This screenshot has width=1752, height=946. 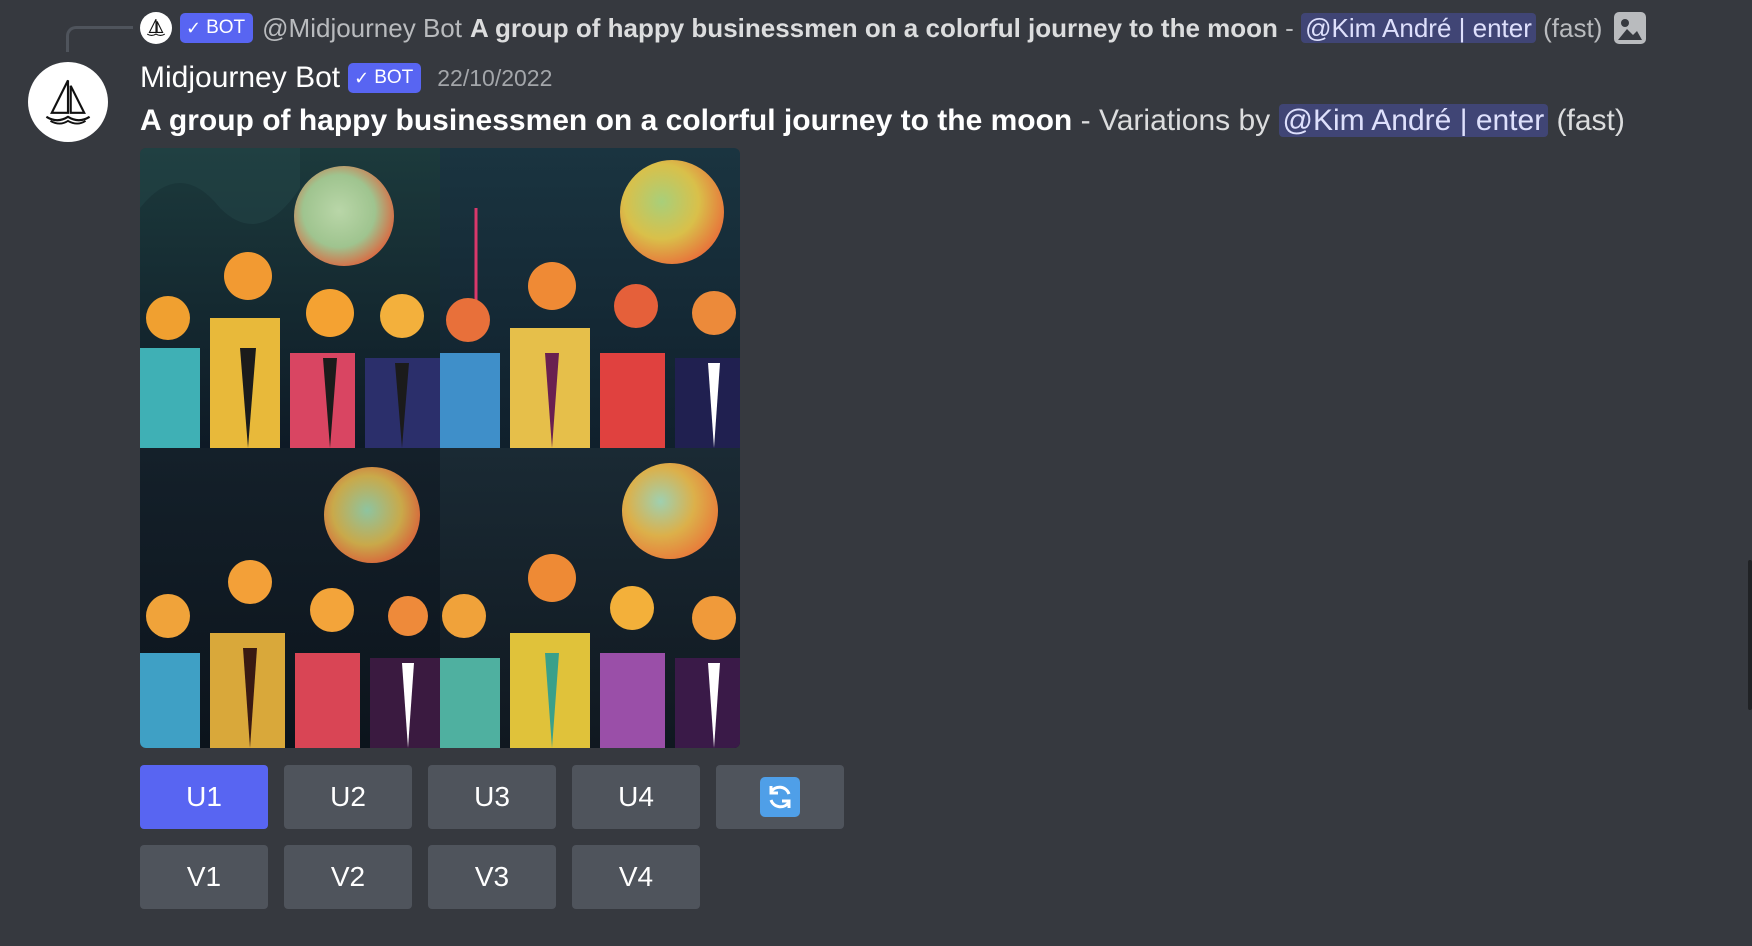 I want to click on avatar, so click(x=68, y=102).